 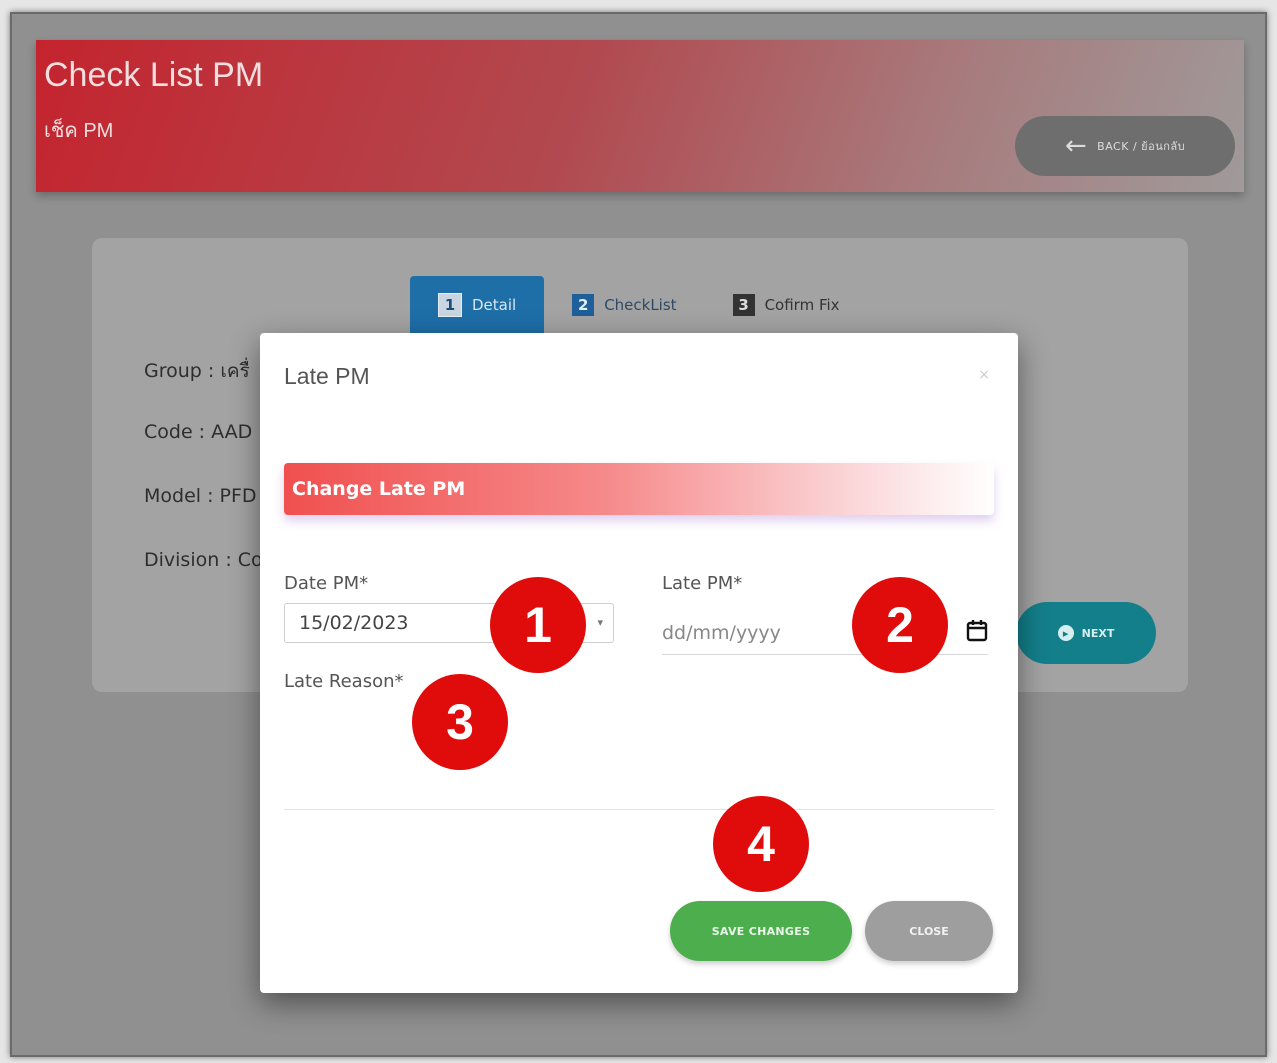 I want to click on change-late-pm-banner: Change Late PM, so click(x=639, y=489).